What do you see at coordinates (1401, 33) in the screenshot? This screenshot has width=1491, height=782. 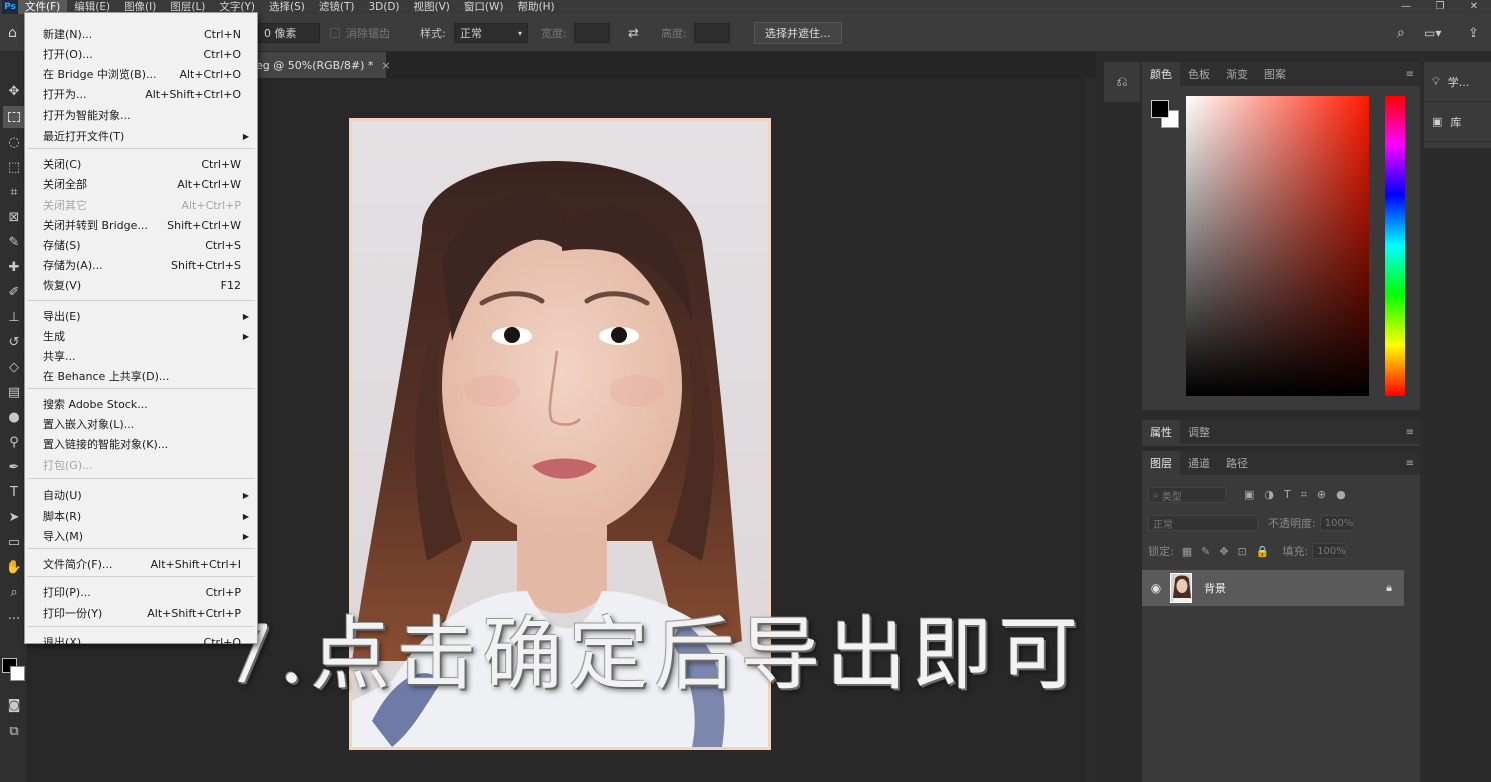 I see `search-icon: ⌕` at bounding box center [1401, 33].